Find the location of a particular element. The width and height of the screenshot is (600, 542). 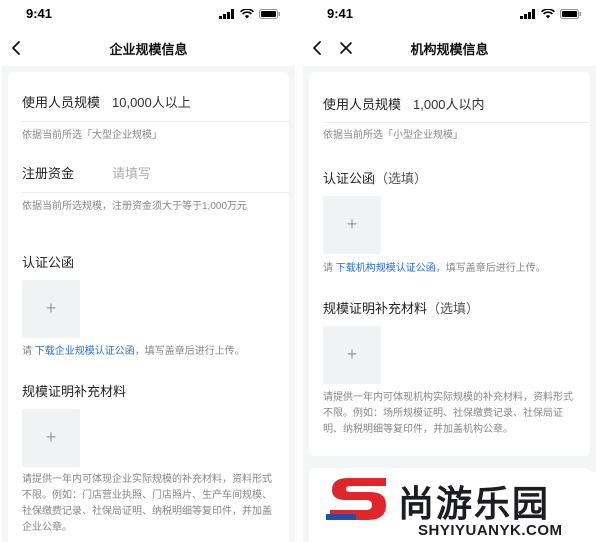

nav-bar: 机构规模信息 is located at coordinates (449, 48).